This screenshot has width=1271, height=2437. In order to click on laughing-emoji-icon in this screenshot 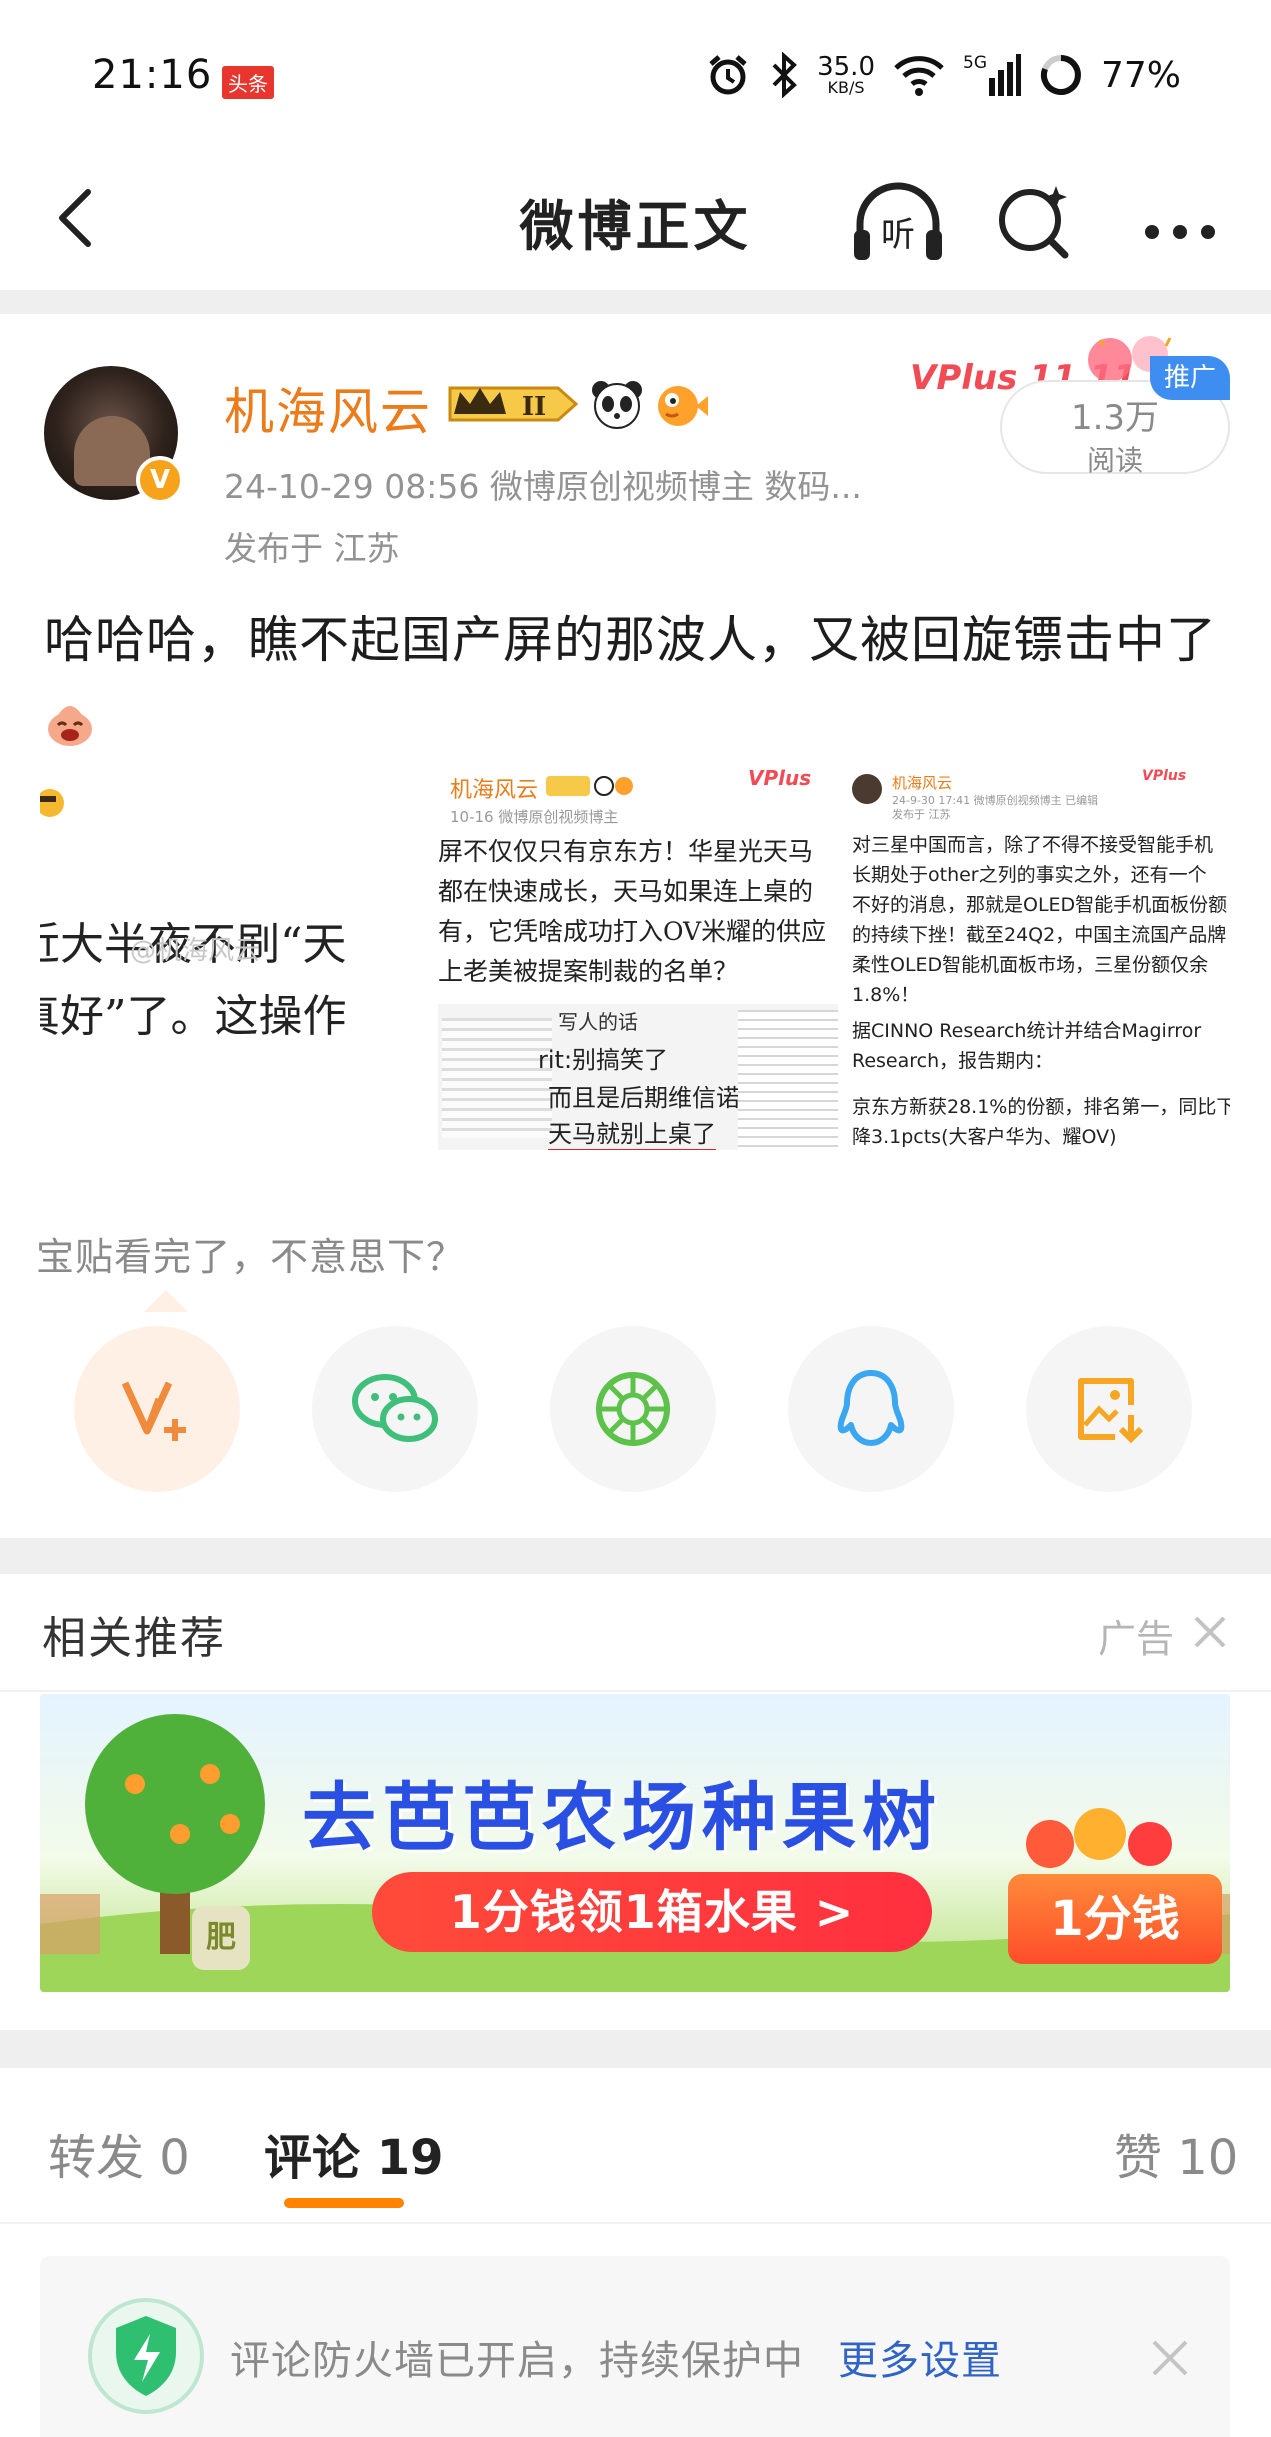, I will do `click(70, 726)`.